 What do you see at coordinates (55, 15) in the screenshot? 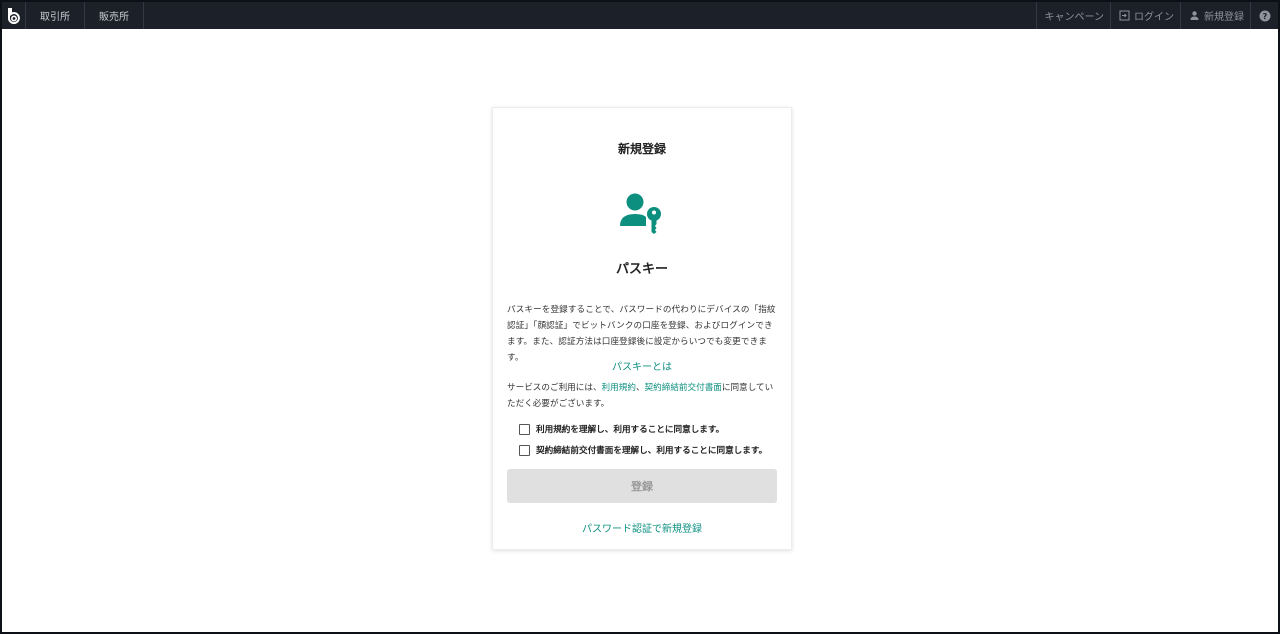
I see `nav-exchange: 取引所` at bounding box center [55, 15].